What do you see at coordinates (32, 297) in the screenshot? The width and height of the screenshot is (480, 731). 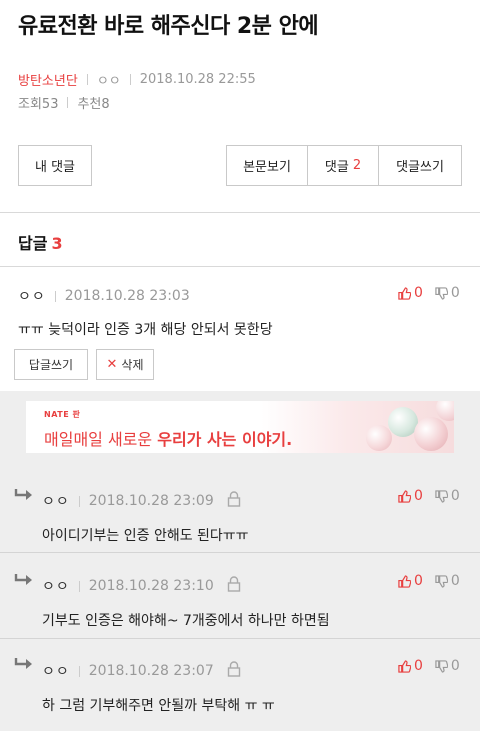 I see `comment-nickname: ㅇㅇ` at bounding box center [32, 297].